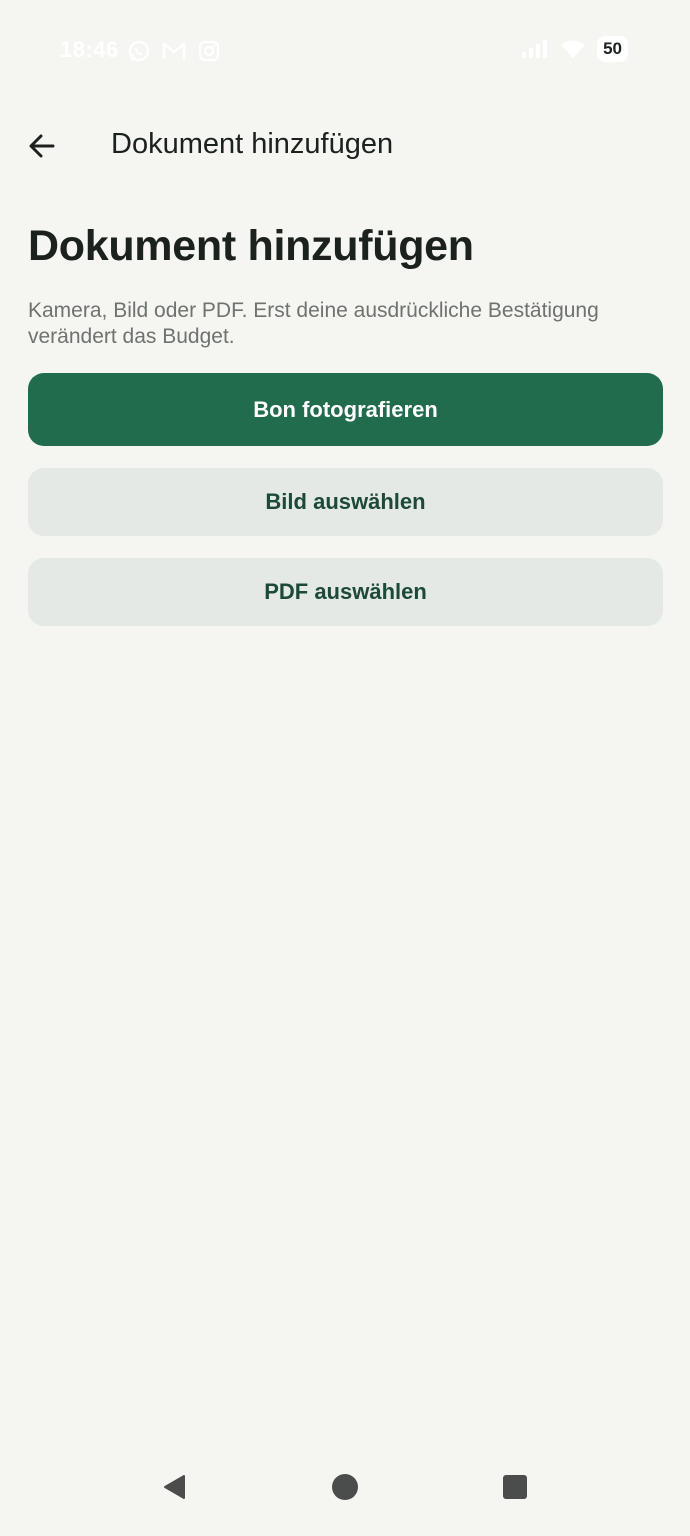 This screenshot has height=1536, width=690. I want to click on gmail-icon, so click(174, 50).